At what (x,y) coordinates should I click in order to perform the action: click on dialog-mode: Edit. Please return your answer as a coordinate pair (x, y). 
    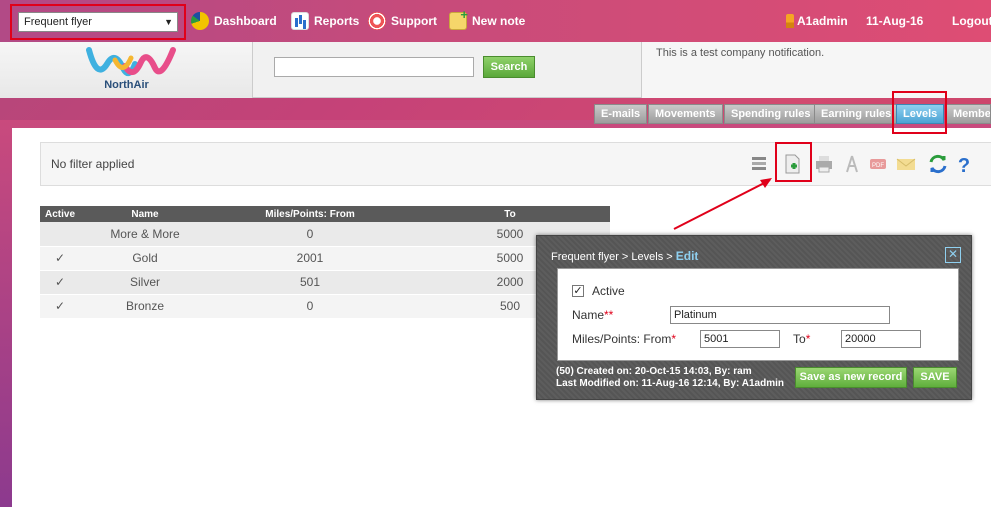
    Looking at the image, I should click on (687, 256).